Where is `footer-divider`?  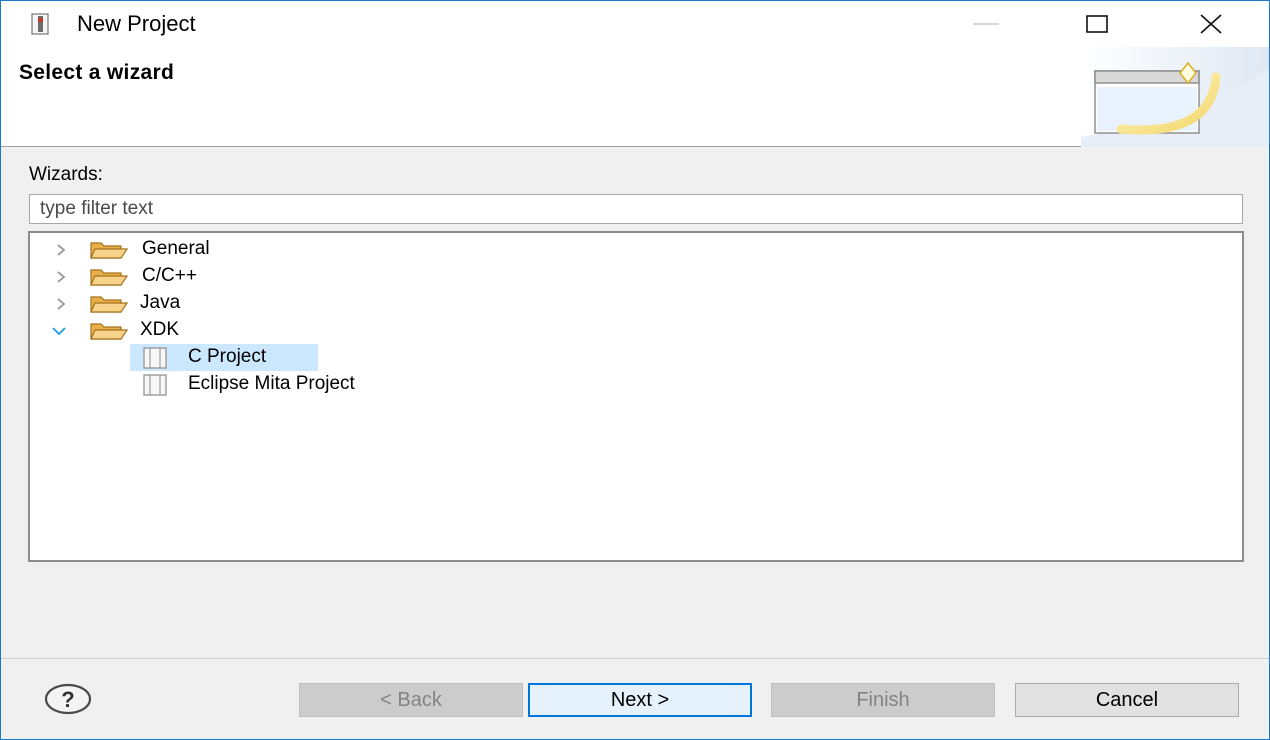 footer-divider is located at coordinates (635, 658).